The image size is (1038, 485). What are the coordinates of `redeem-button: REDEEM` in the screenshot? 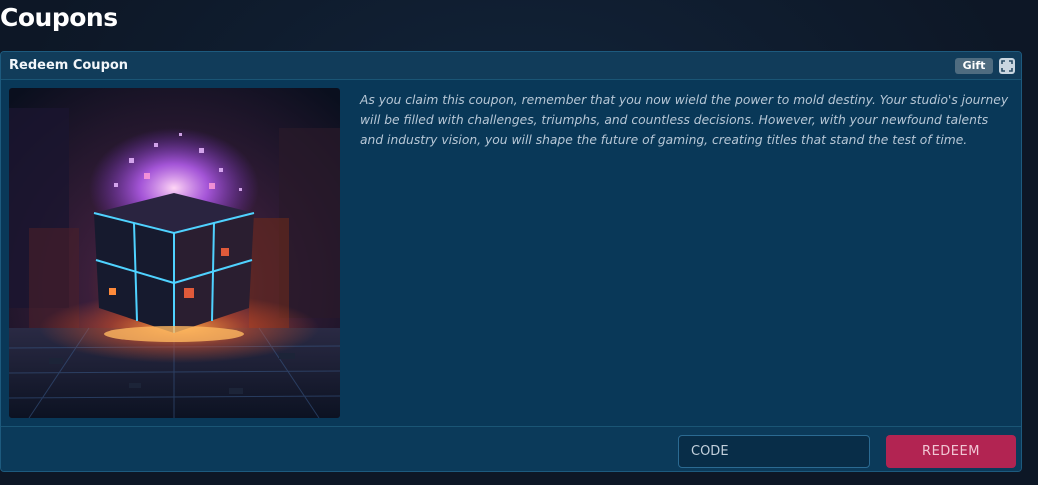 It's located at (951, 451).